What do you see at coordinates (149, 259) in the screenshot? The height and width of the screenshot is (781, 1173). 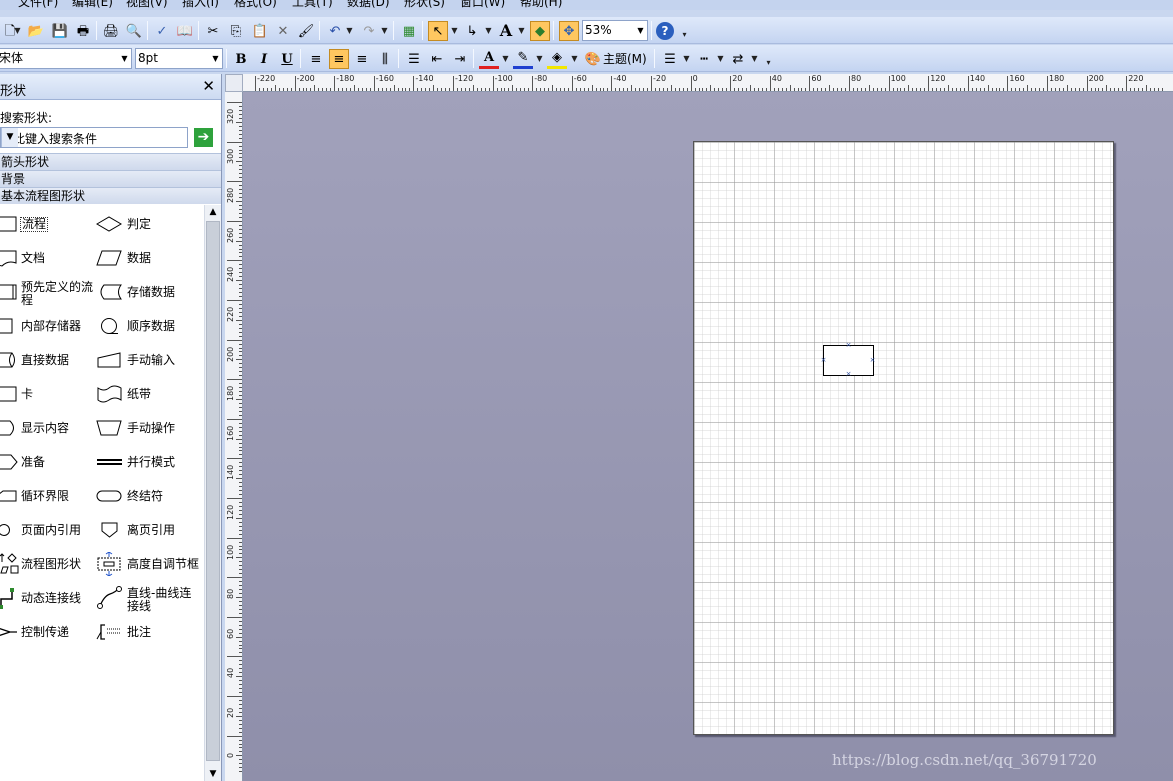 I see `shape-data: 数据` at bounding box center [149, 259].